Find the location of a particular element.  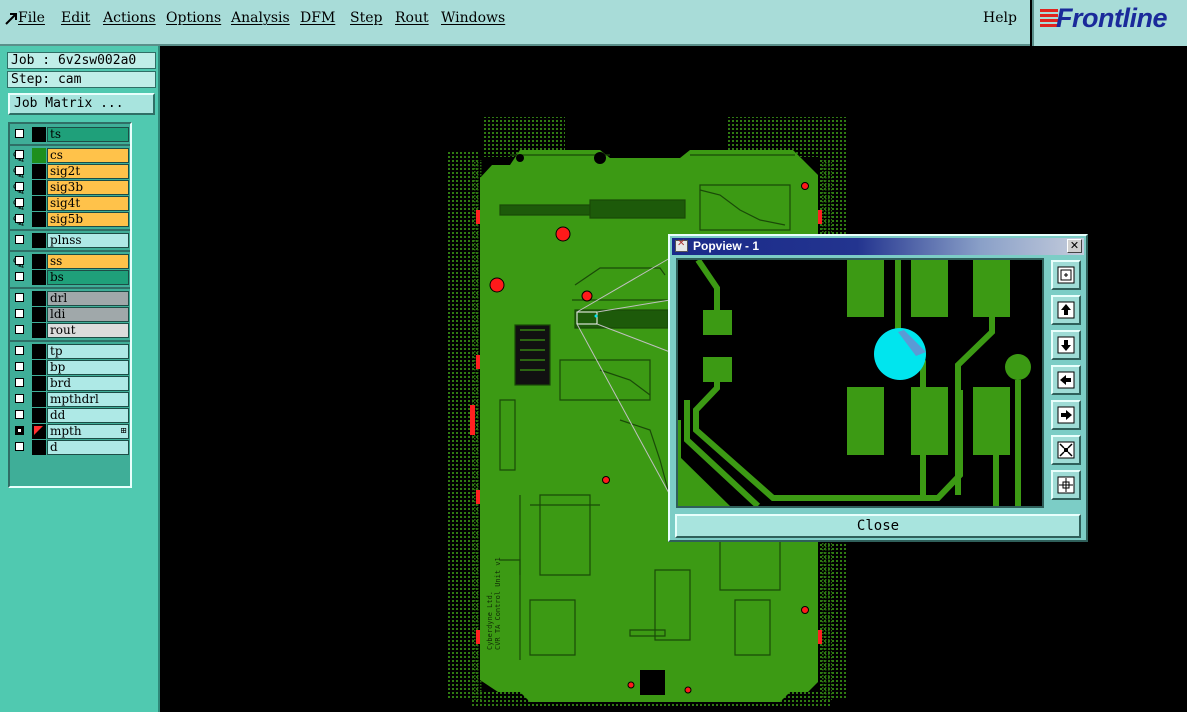

layer-name: ldi is located at coordinates (88, 314).